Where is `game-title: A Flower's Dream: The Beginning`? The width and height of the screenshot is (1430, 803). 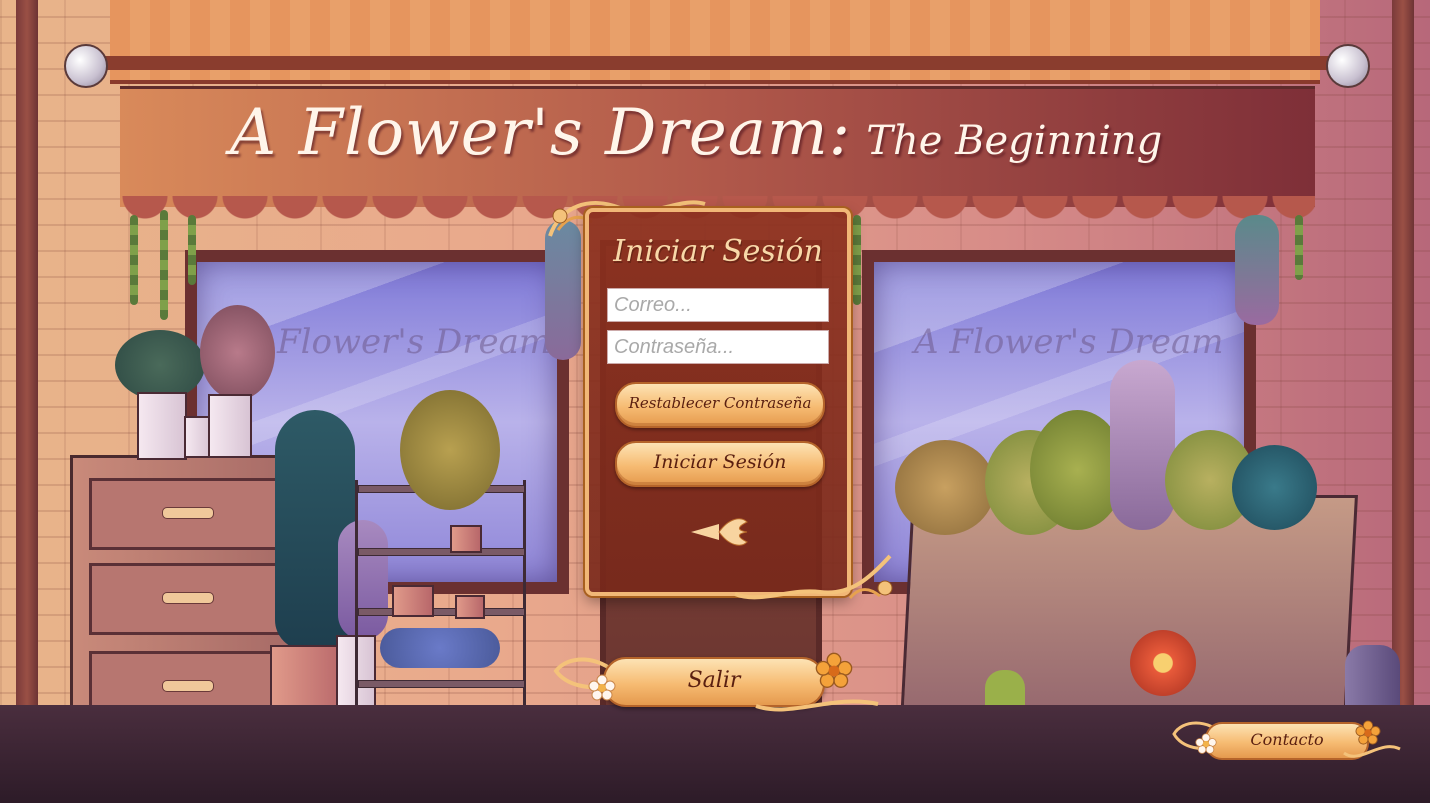 game-title: A Flower's Dream: The Beginning is located at coordinates (696, 146).